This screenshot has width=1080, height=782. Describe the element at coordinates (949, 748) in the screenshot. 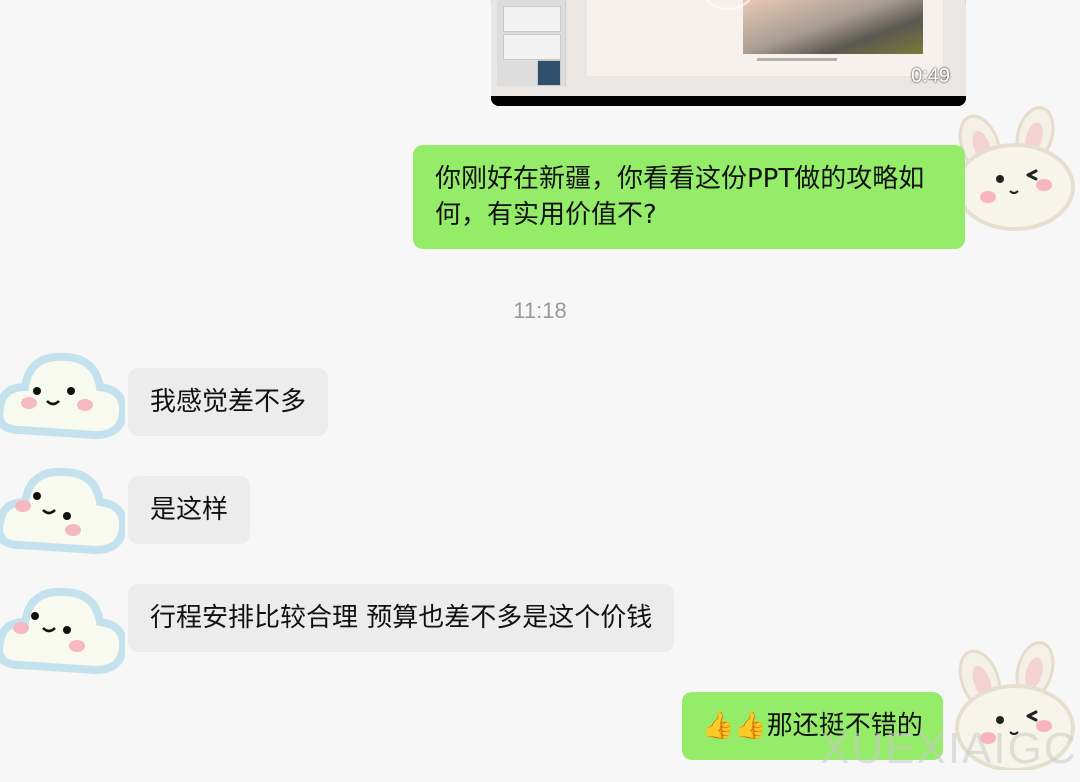

I see `watermark: XUEXIAIGC` at that location.